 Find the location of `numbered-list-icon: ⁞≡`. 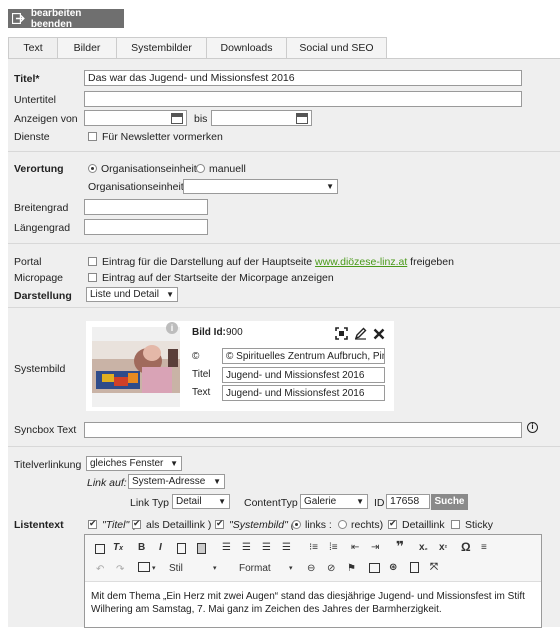

numbered-list-icon: ⁞≡ is located at coordinates (333, 548).